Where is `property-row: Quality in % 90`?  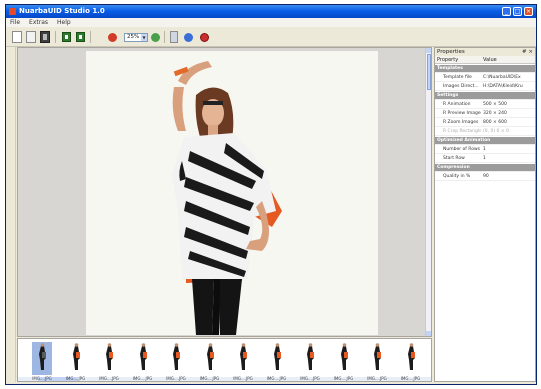 property-row: Quality in % 90 is located at coordinates (485, 177).